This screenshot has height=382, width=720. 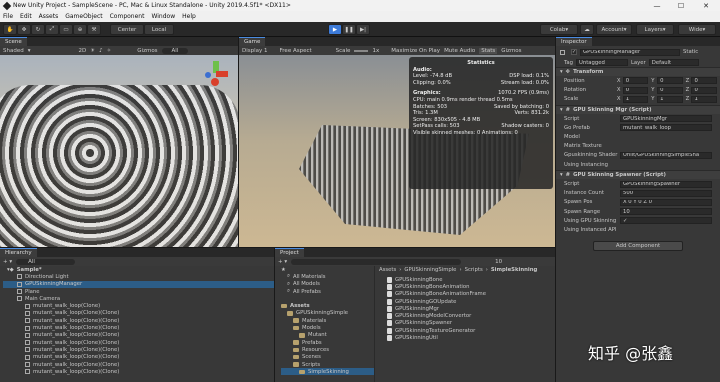 I want to click on breadcrumb-scripts: Scripts, so click(x=474, y=270).